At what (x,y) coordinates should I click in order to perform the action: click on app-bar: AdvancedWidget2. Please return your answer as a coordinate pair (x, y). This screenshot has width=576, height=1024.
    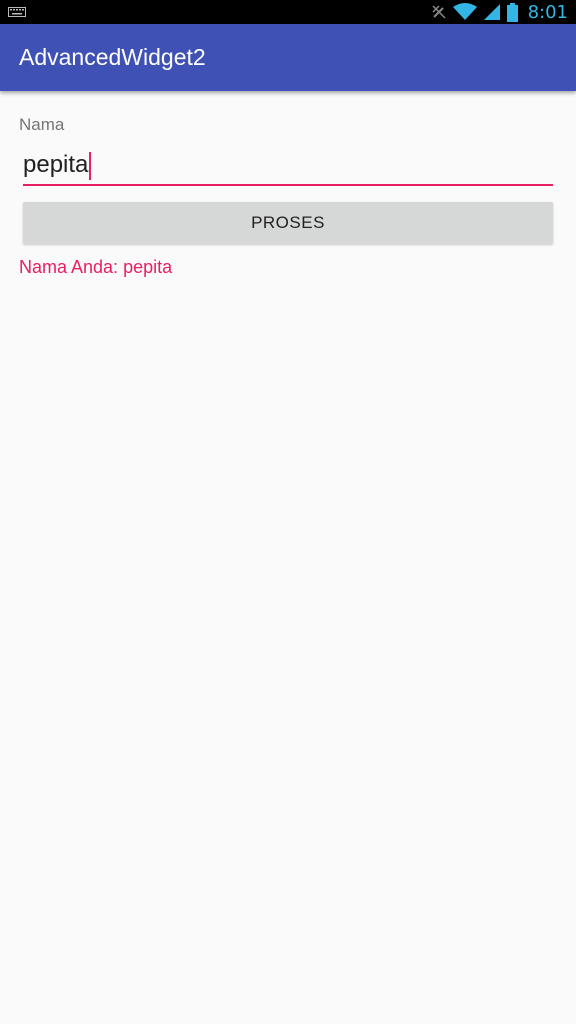
    Looking at the image, I should click on (288, 57).